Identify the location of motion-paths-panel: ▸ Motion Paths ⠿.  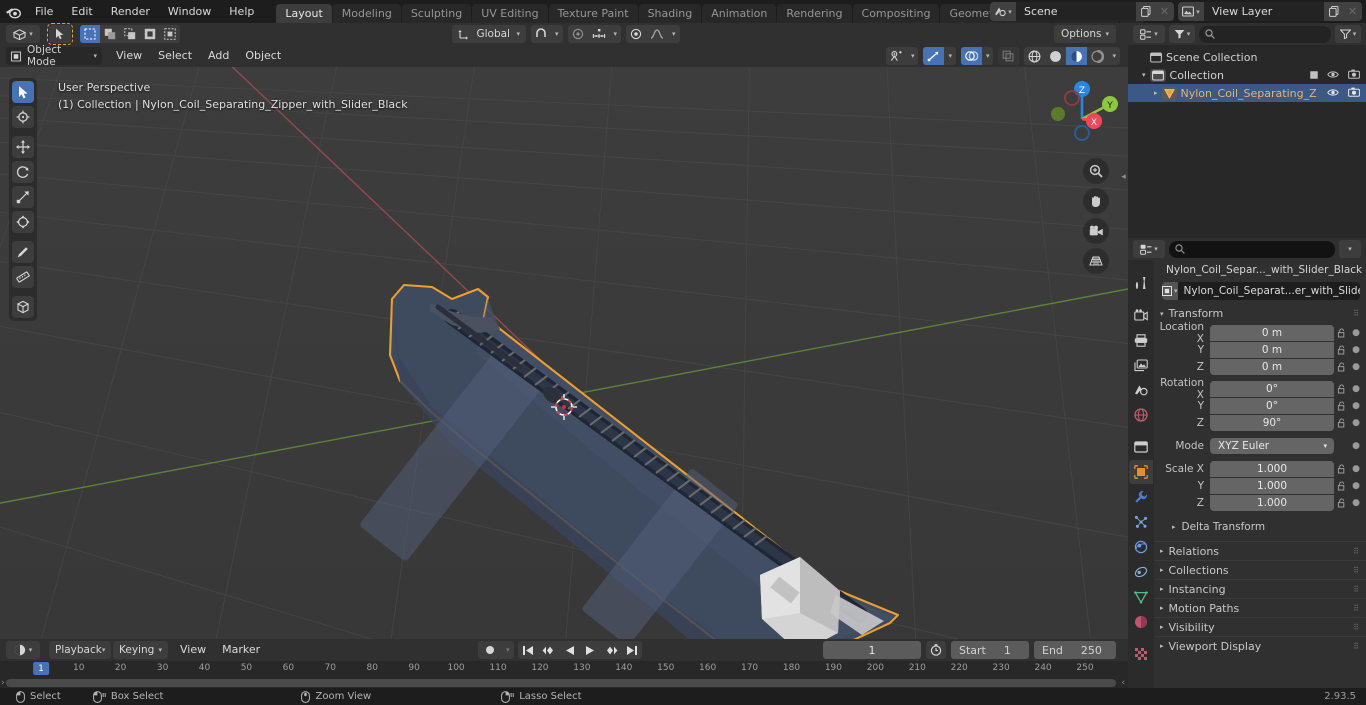
(1260, 607).